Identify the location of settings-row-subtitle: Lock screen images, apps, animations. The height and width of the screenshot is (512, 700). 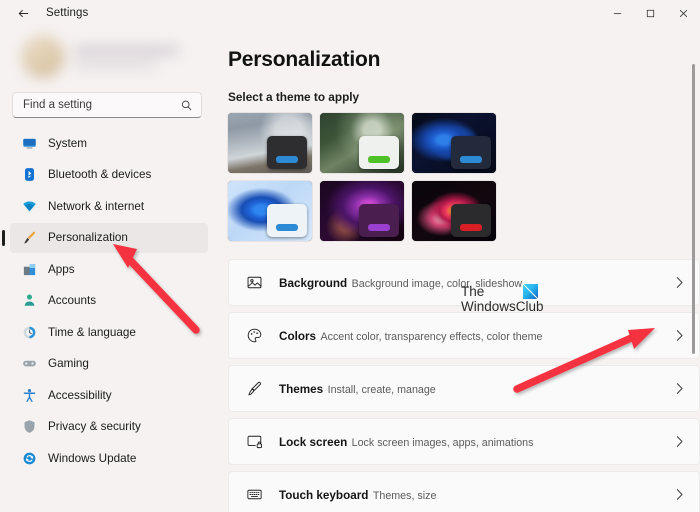
(442, 442).